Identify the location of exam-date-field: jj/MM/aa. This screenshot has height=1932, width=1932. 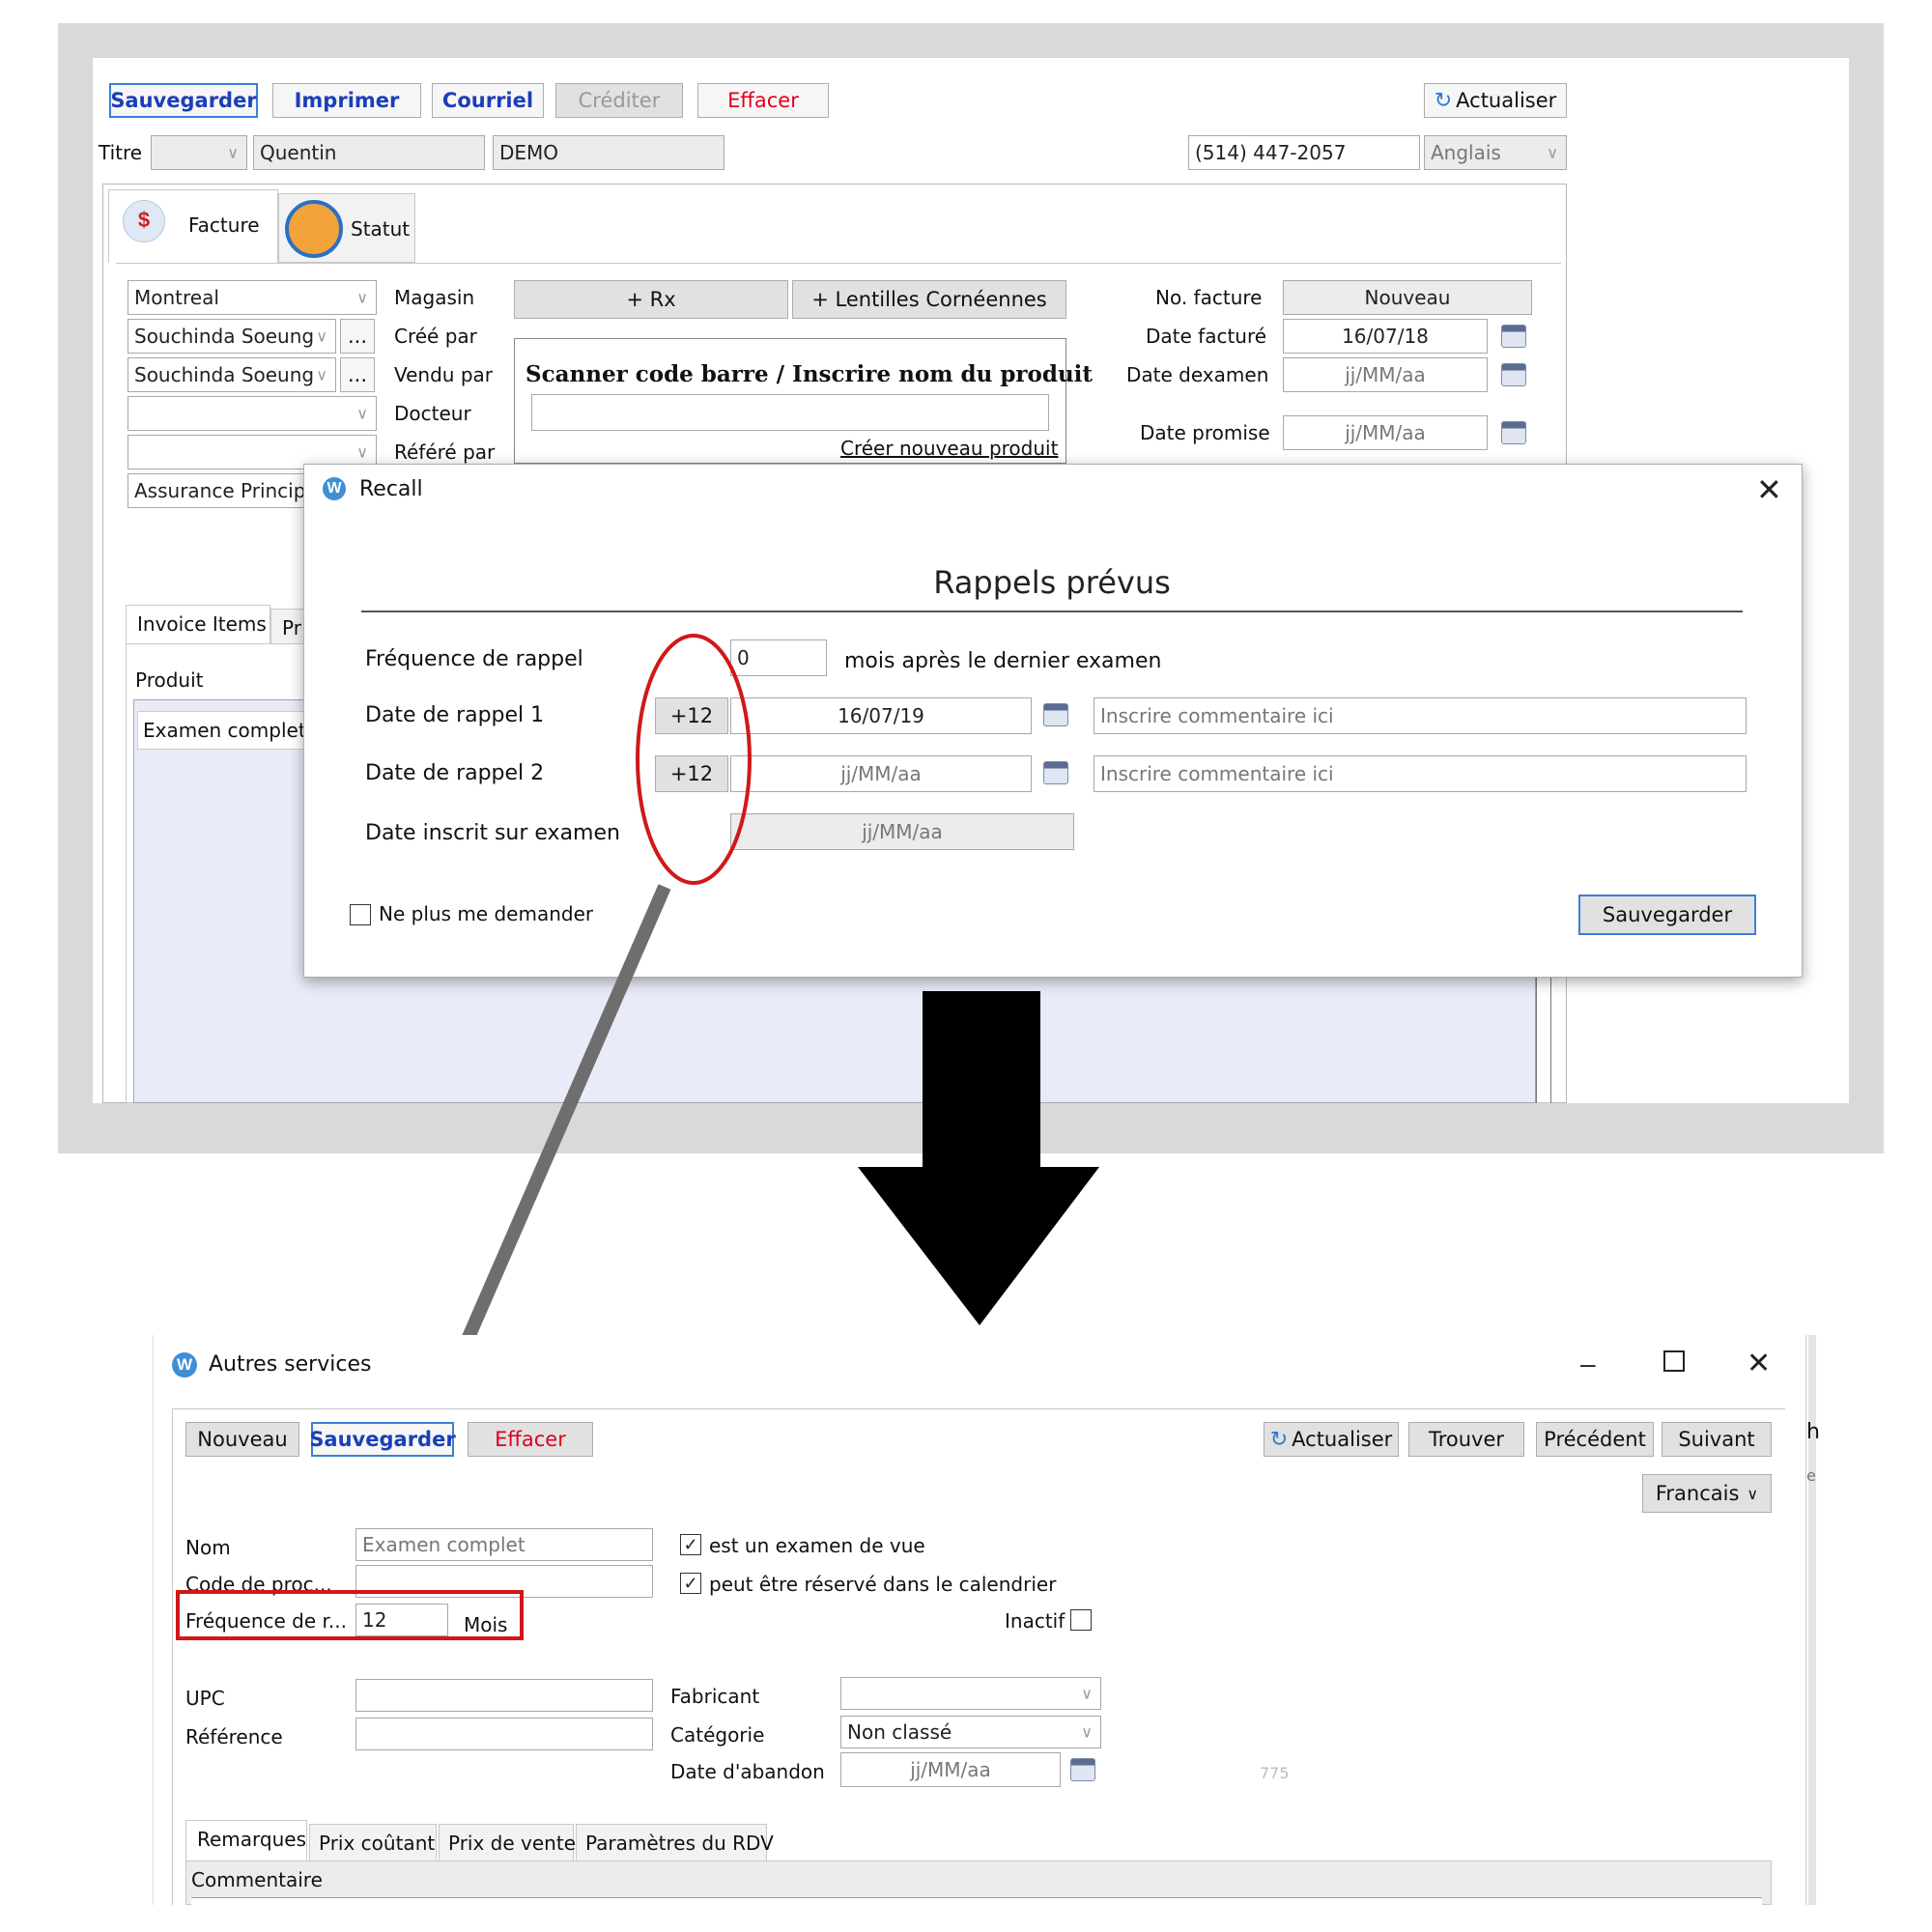
(1385, 374).